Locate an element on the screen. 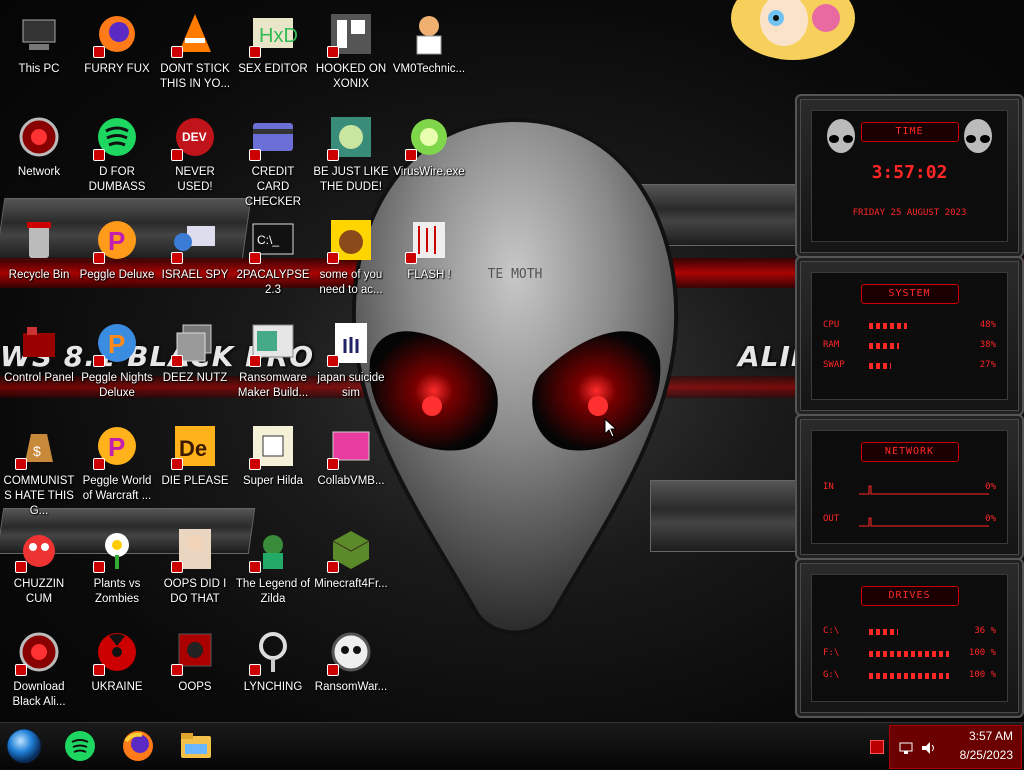 The image size is (1024, 770). taskbar-clock-date: 8/25/2023 is located at coordinates (986, 755).